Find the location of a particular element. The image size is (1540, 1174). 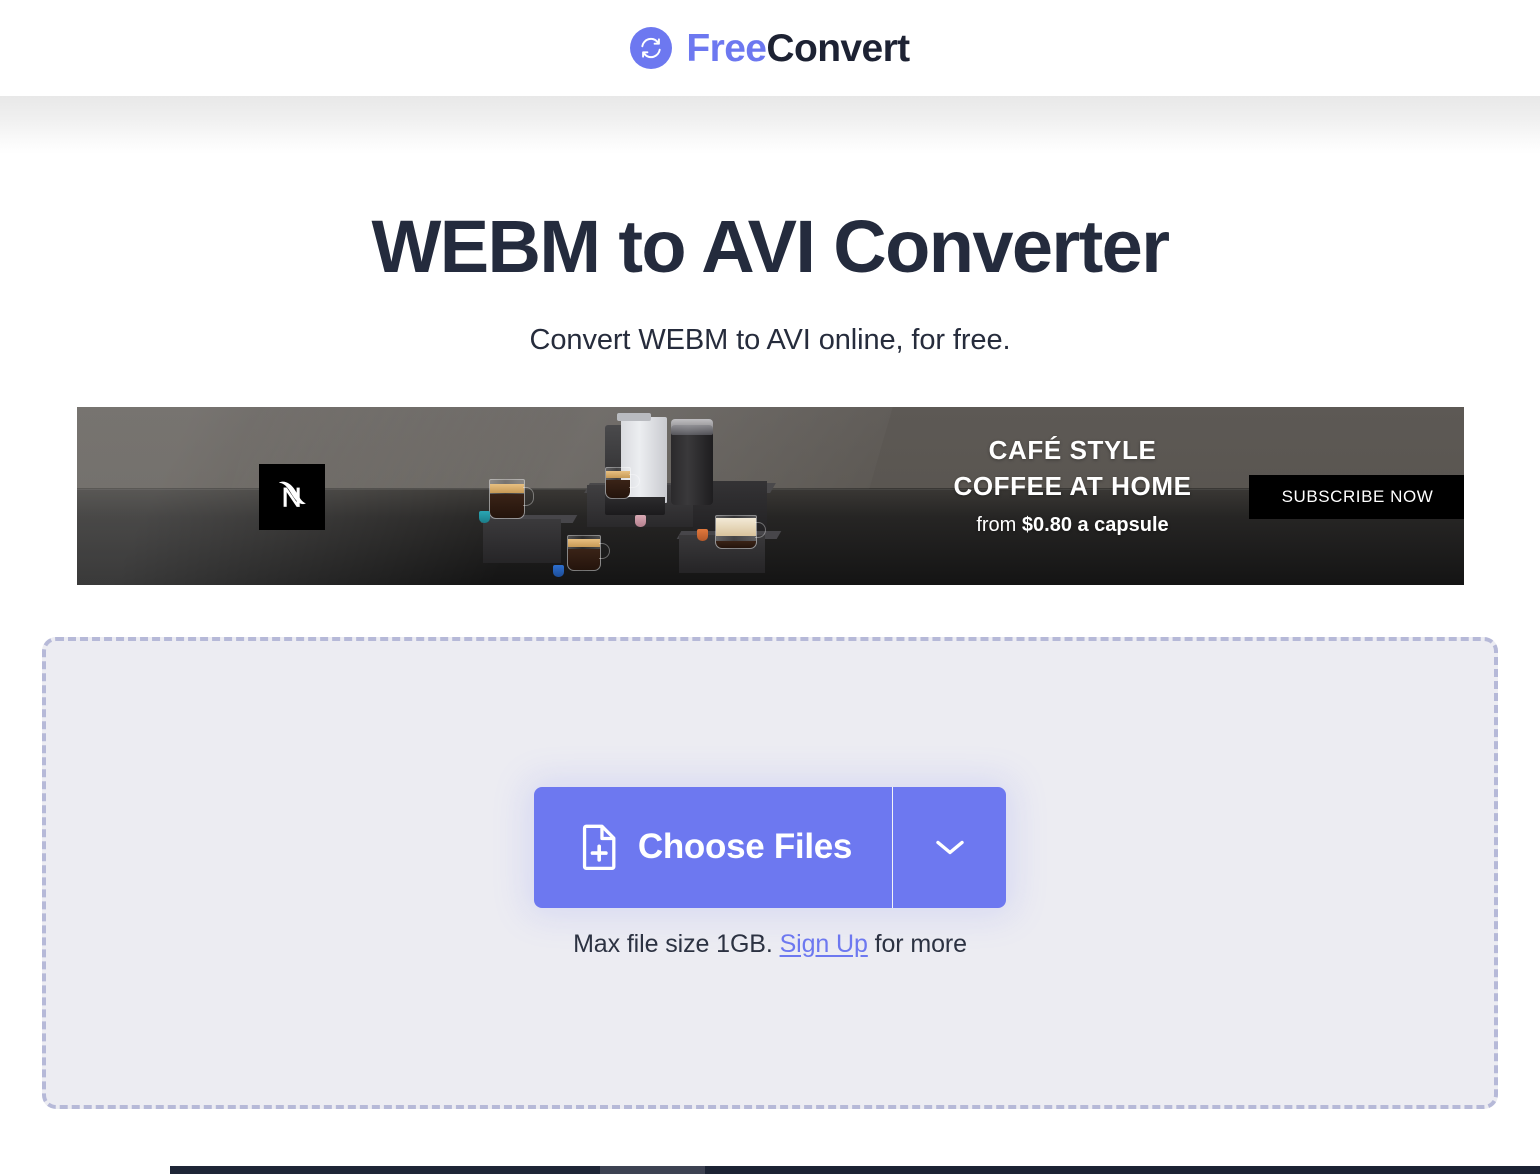

brand-name: FreeConvert is located at coordinates (798, 48).